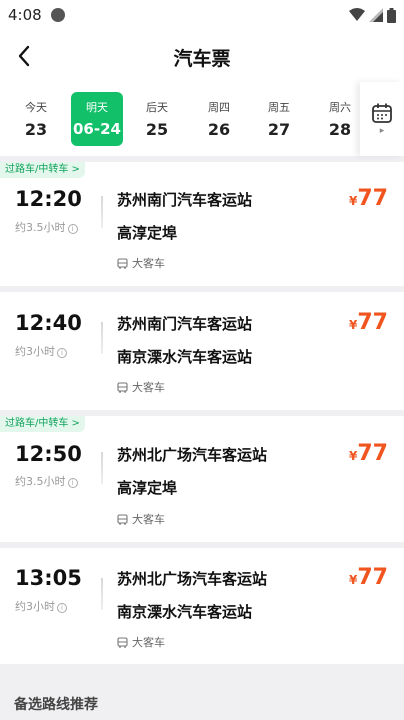  I want to click on status-bar: 4:08, so click(202, 15).